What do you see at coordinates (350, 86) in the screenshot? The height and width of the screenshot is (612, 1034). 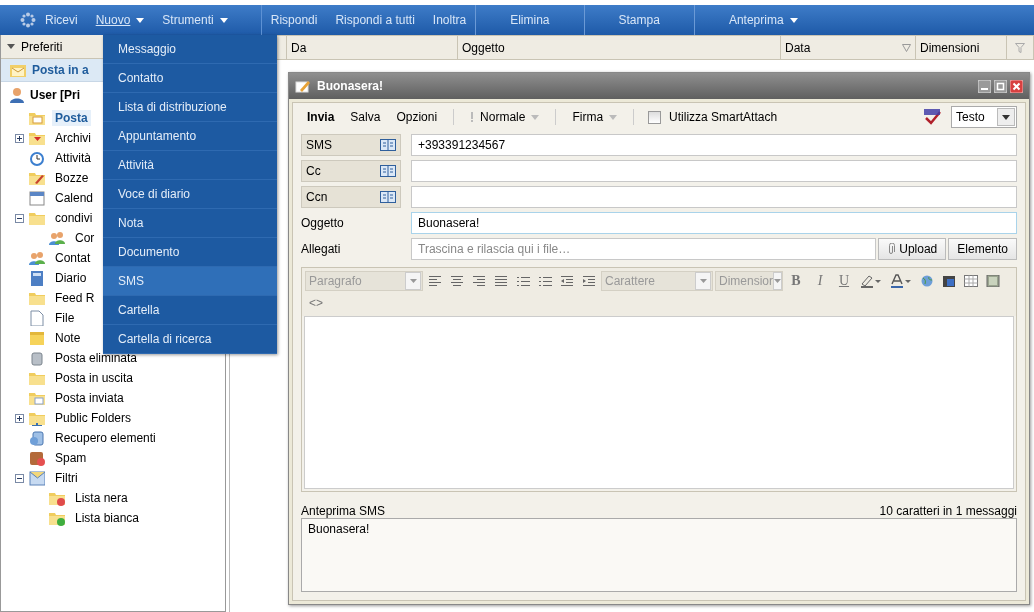 I see `window-title: Buonasera!` at bounding box center [350, 86].